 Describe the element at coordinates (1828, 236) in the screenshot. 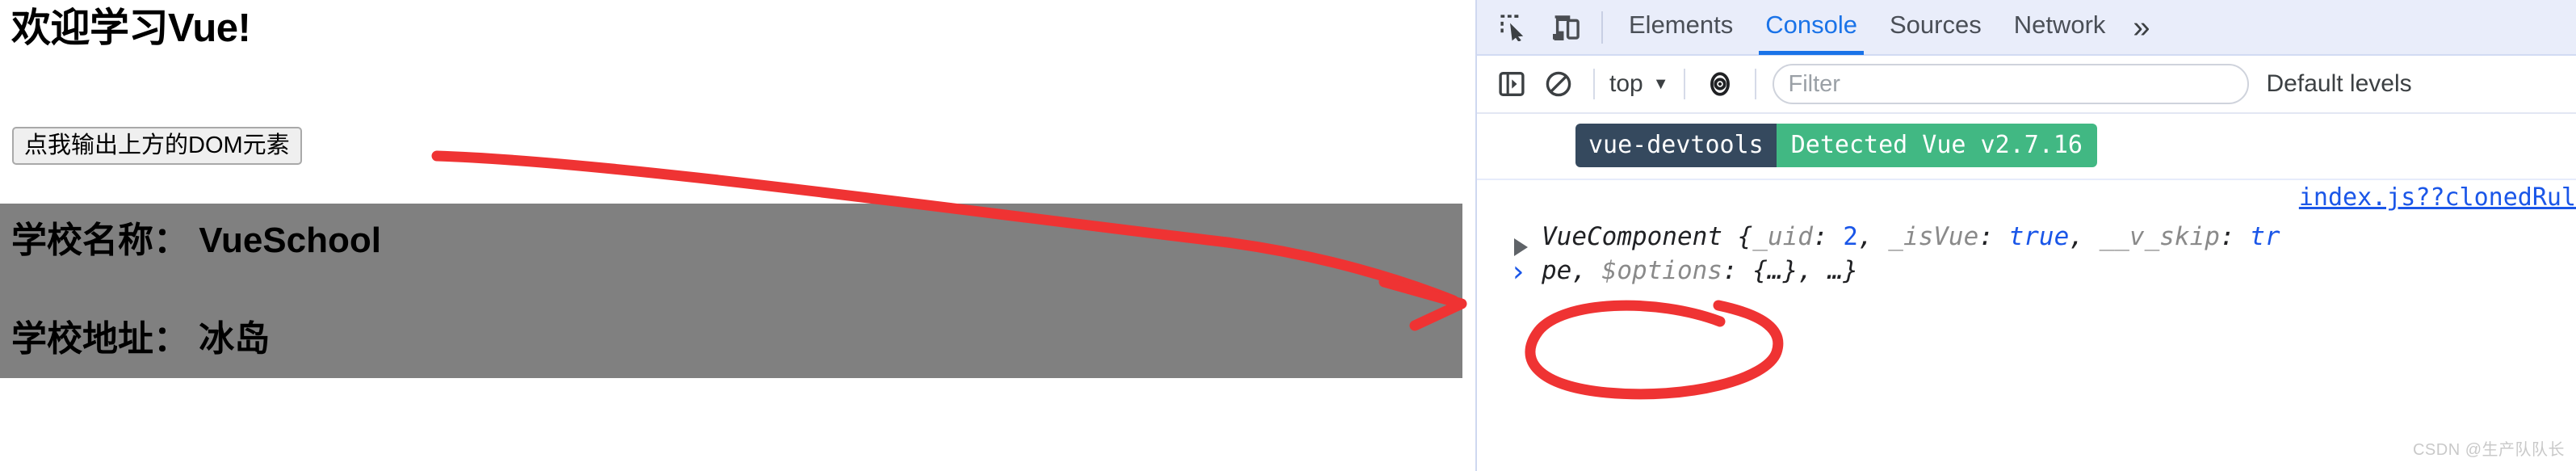

I see `object-sep-1: :` at that location.